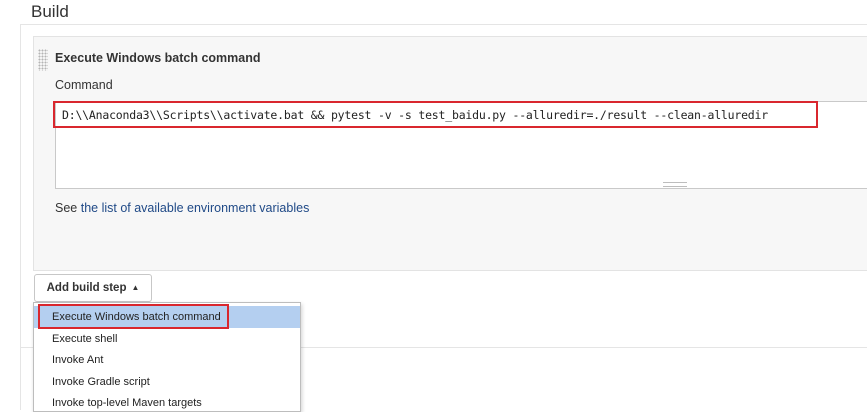 This screenshot has width=867, height=412. Describe the element at coordinates (167, 360) in the screenshot. I see `menu-item-invoke-ant: Invoke Ant` at that location.